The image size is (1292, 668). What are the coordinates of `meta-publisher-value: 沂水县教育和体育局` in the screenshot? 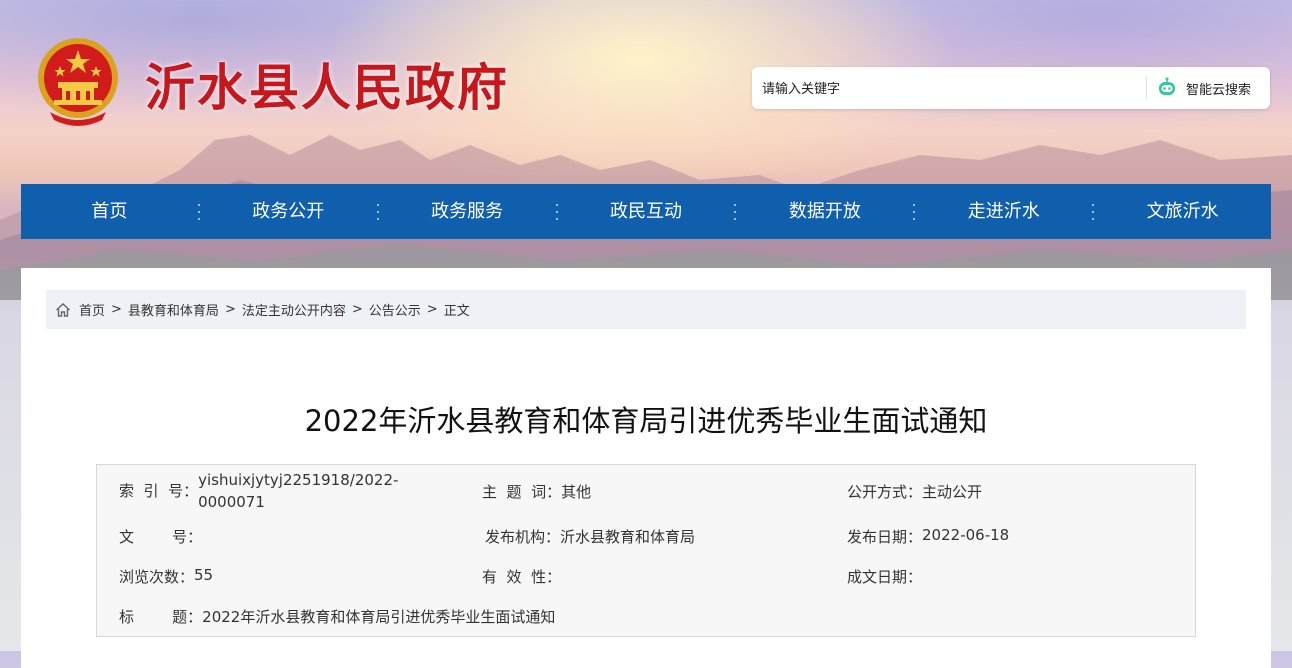 It's located at (628, 537).